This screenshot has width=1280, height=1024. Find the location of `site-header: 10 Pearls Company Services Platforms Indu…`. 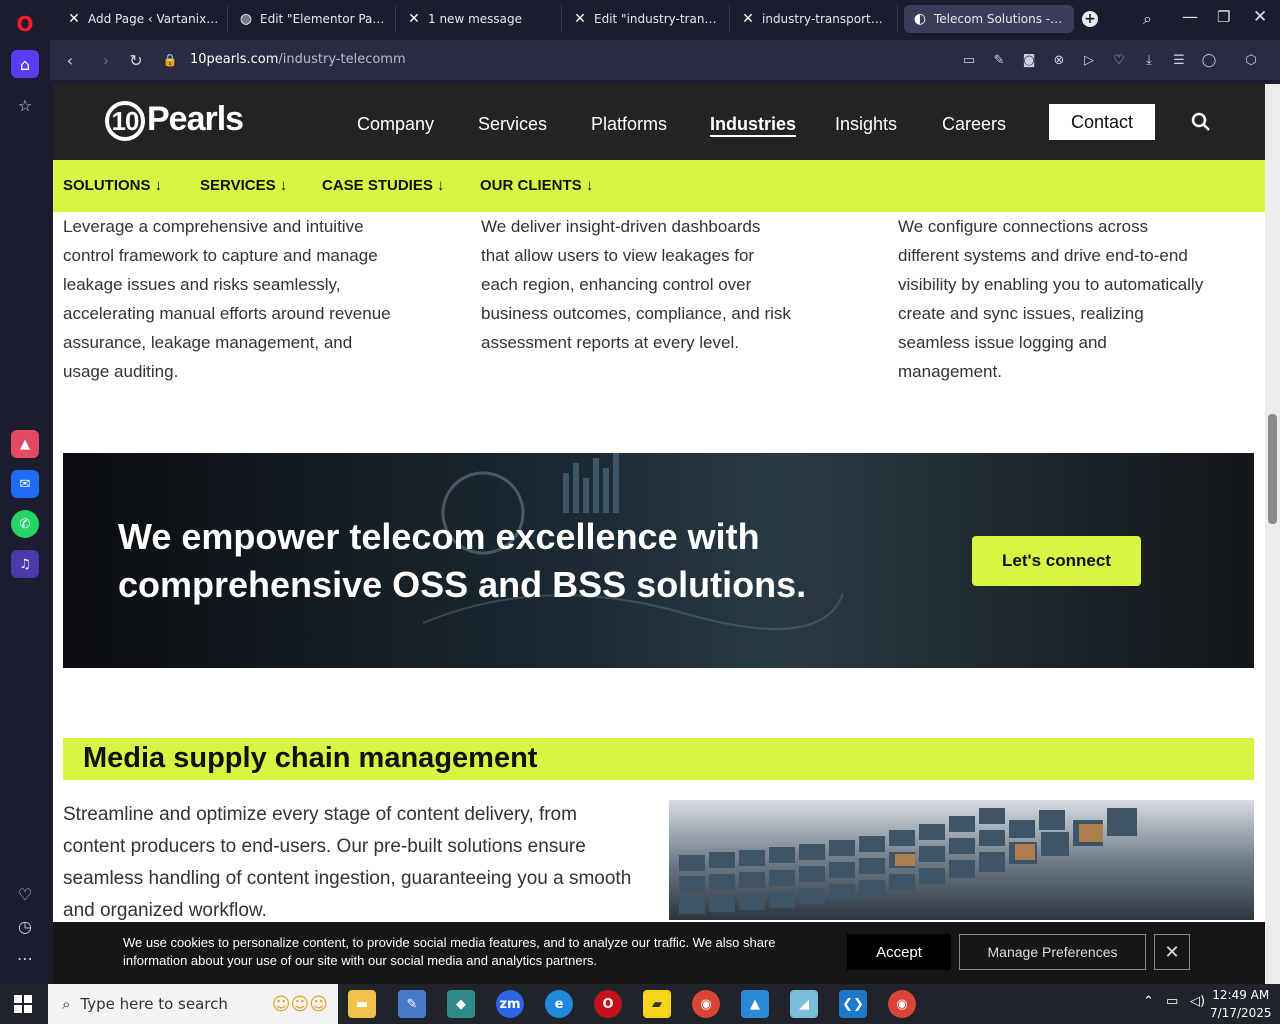

site-header: 10 Pearls Company Services Platforms Indu… is located at coordinates (659, 122).